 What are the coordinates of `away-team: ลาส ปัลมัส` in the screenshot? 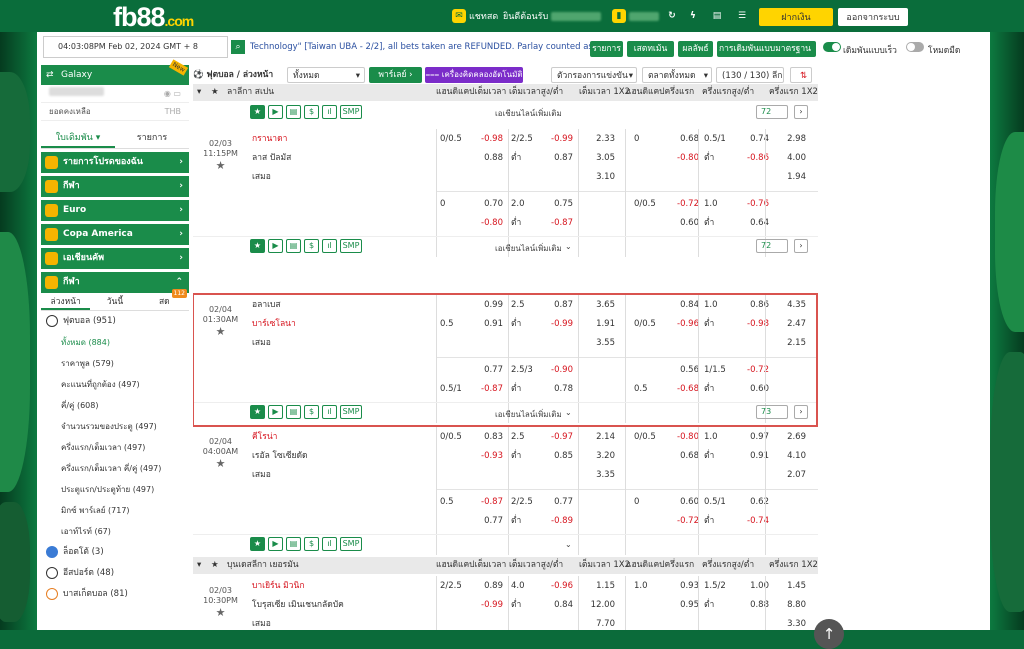 It's located at (271, 158).